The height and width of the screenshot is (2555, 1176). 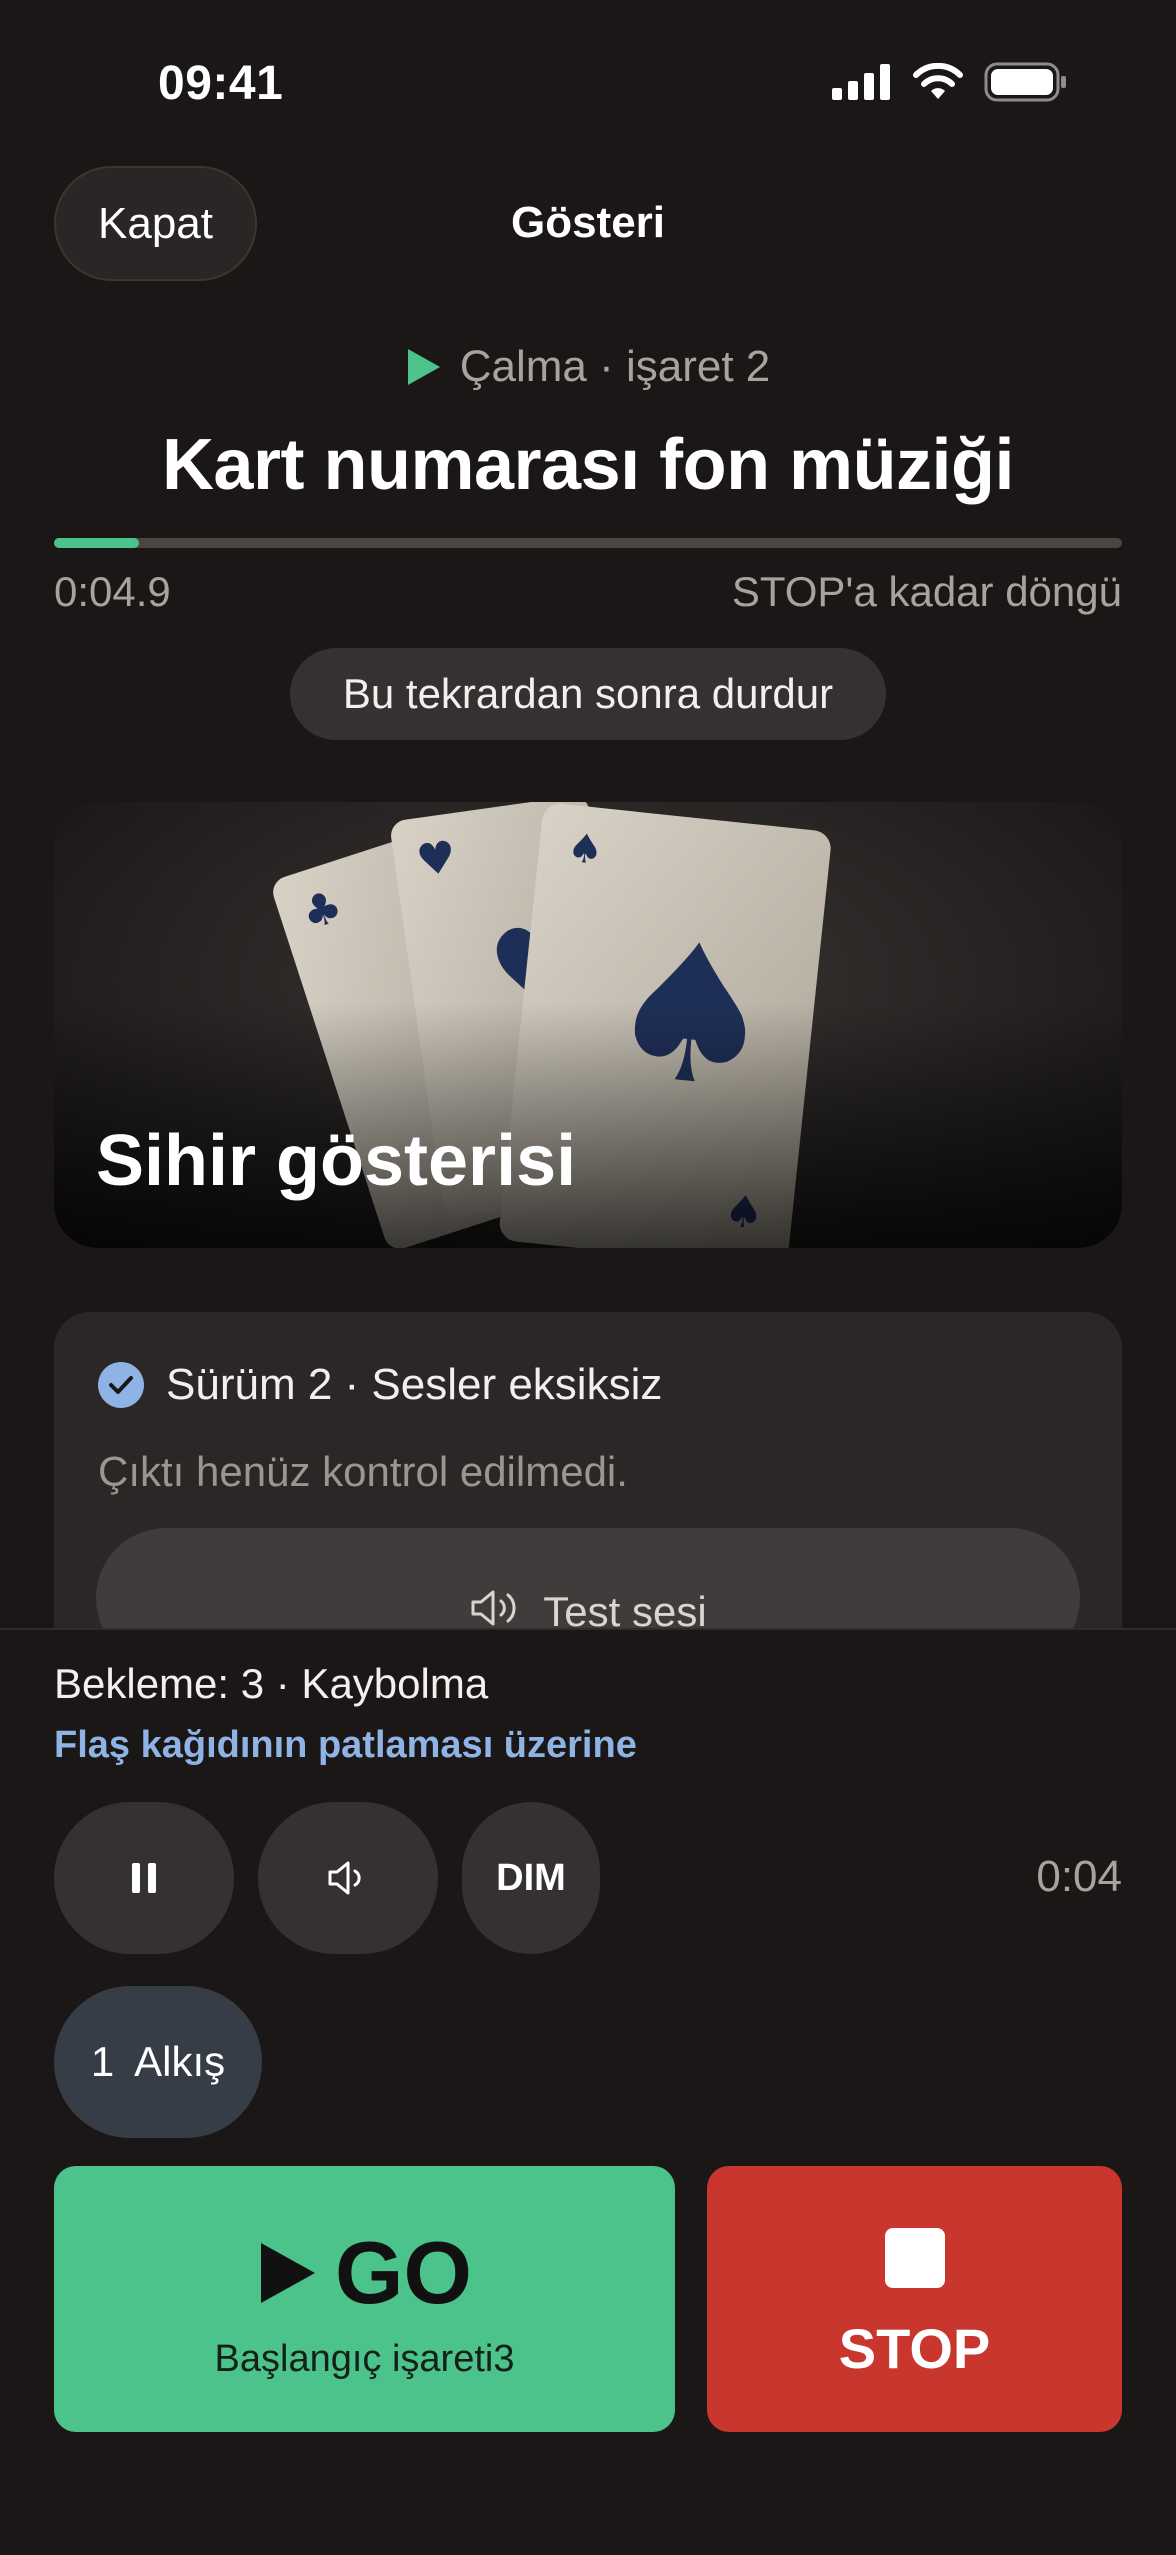 I want to click on stop-after-repeat-label: Bu tekrardan sonra durdur, so click(x=588, y=693).